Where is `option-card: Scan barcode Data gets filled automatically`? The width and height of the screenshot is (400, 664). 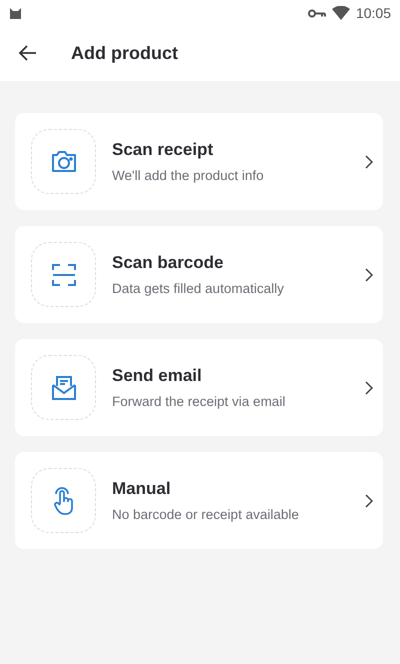
option-card: Scan barcode Data gets filled automatically is located at coordinates (199, 274).